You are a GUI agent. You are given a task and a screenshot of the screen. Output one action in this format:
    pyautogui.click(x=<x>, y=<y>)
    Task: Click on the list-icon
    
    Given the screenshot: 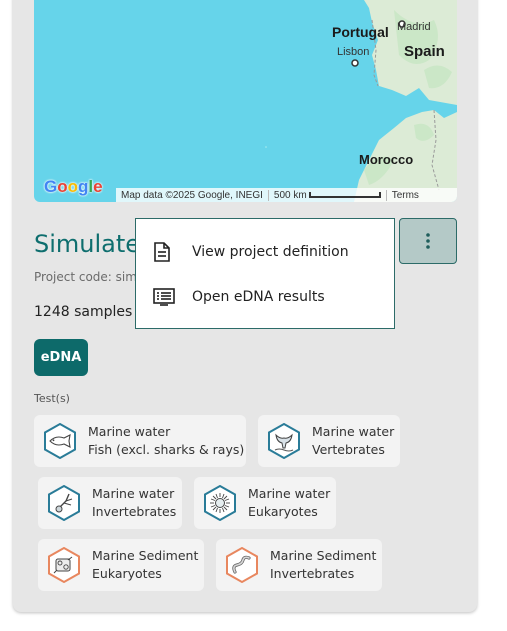 What is the action you would take?
    pyautogui.click(x=164, y=297)
    